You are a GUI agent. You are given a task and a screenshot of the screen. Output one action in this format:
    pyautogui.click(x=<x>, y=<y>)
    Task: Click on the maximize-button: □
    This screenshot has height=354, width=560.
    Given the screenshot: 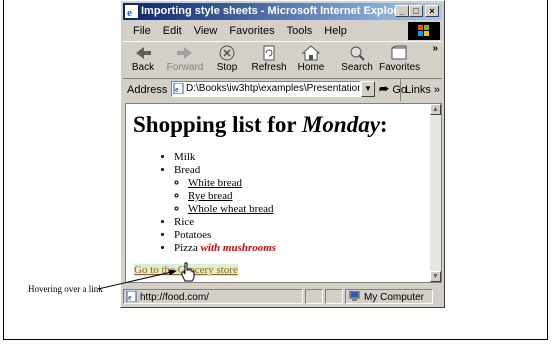 What is the action you would take?
    pyautogui.click(x=416, y=11)
    